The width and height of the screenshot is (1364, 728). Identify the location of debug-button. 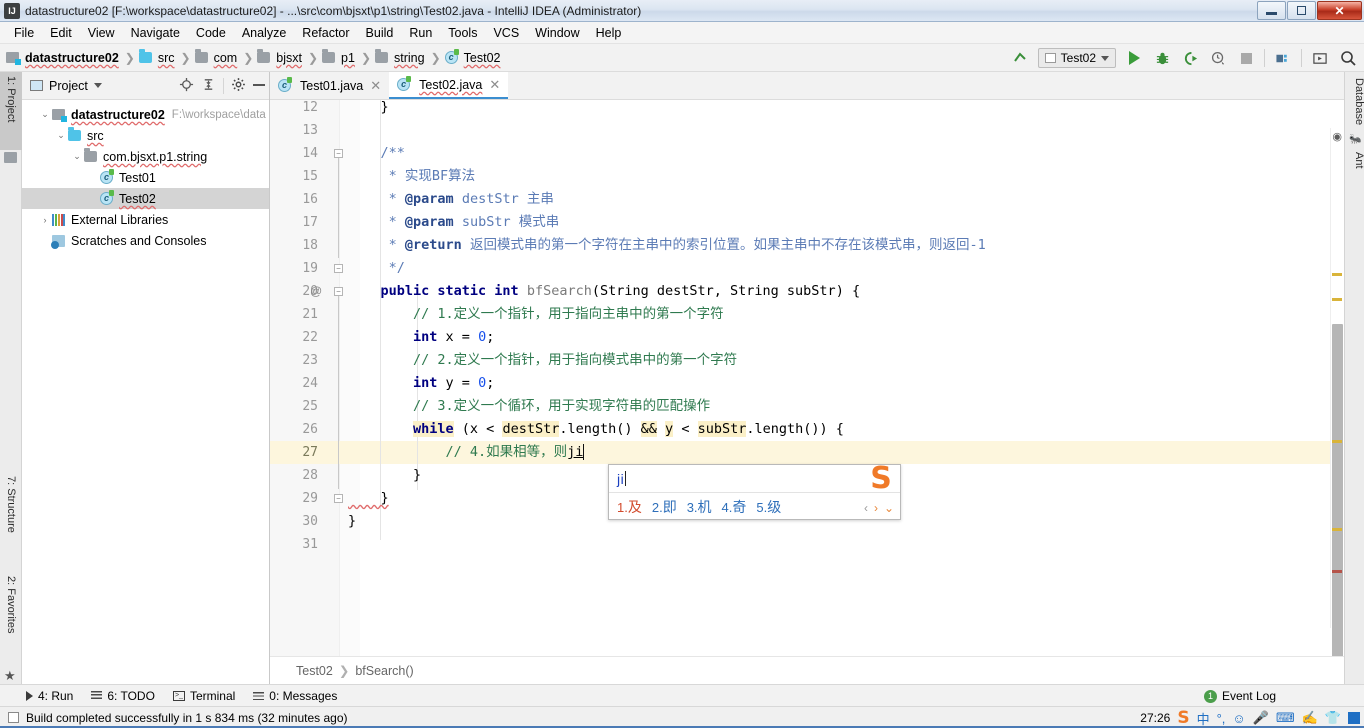
(1162, 58).